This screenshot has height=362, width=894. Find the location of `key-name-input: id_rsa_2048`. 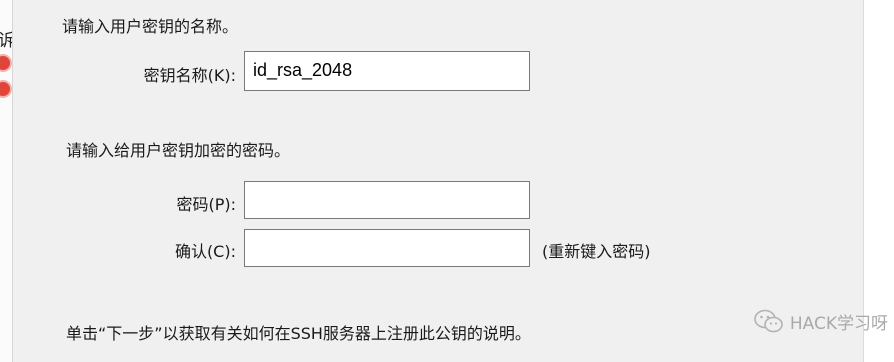

key-name-input: id_rsa_2048 is located at coordinates (387, 71).